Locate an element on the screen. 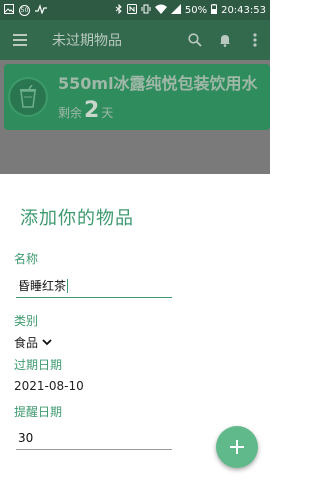 This screenshot has height=480, width=320. item-remaining: 剩余2 天 is located at coordinates (85, 110).